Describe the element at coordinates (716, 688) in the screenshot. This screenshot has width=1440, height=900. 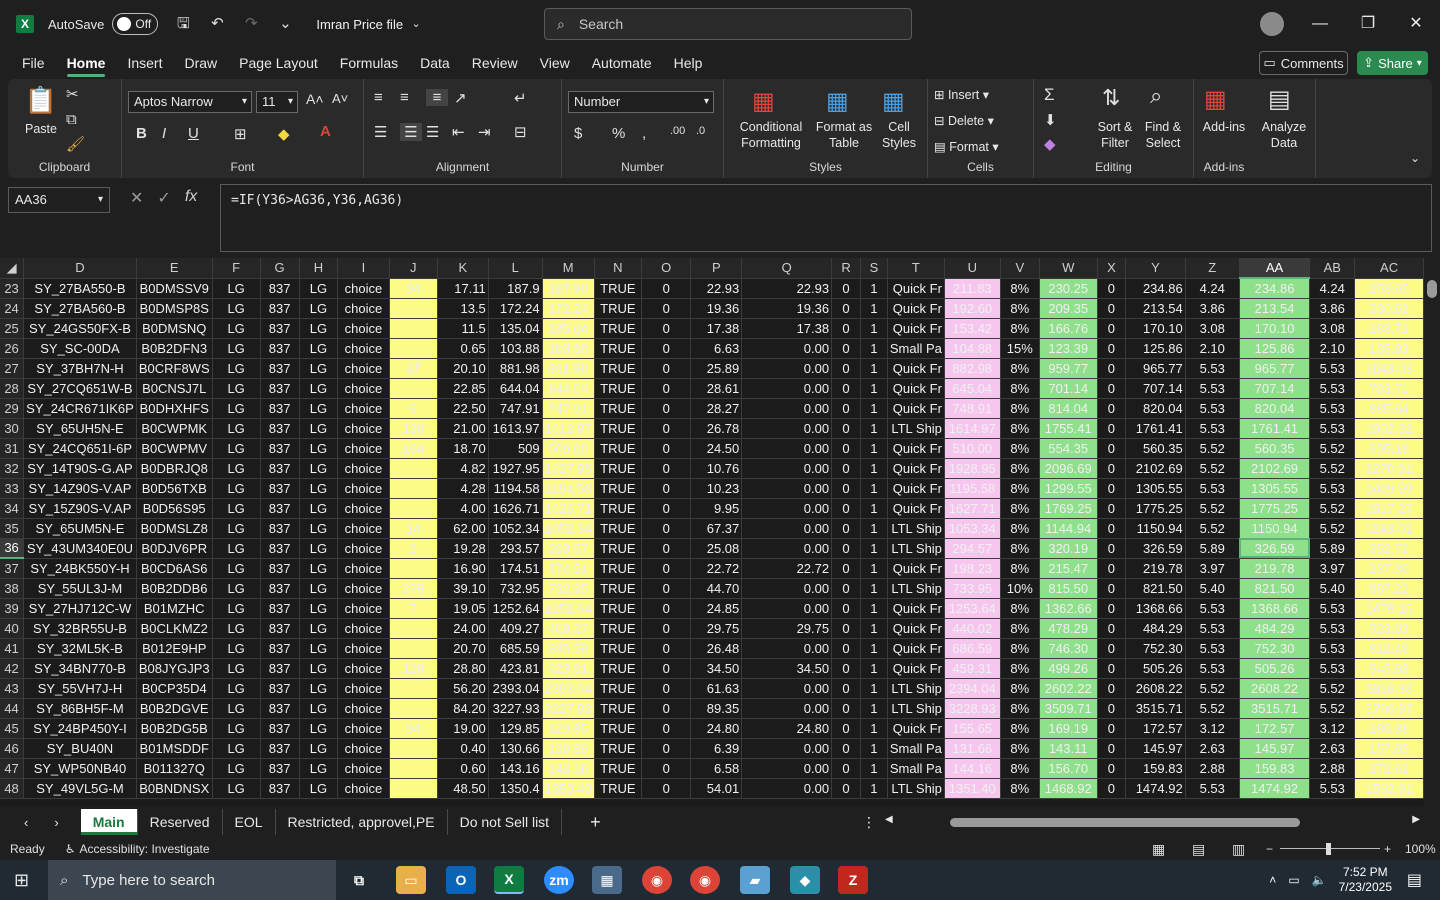
I see `cell: 61.63` at that location.